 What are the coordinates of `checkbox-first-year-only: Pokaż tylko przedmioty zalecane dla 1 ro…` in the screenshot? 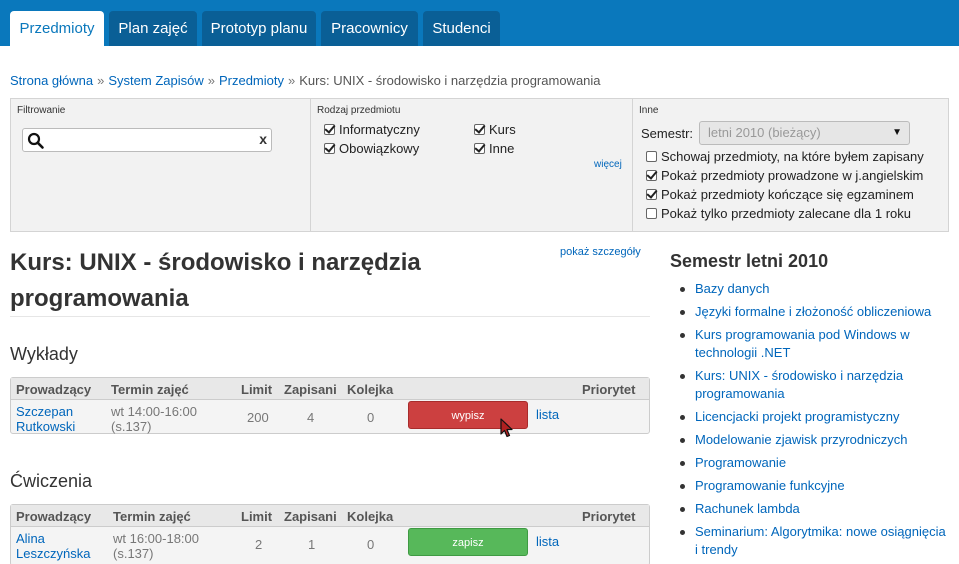 It's located at (778, 214).